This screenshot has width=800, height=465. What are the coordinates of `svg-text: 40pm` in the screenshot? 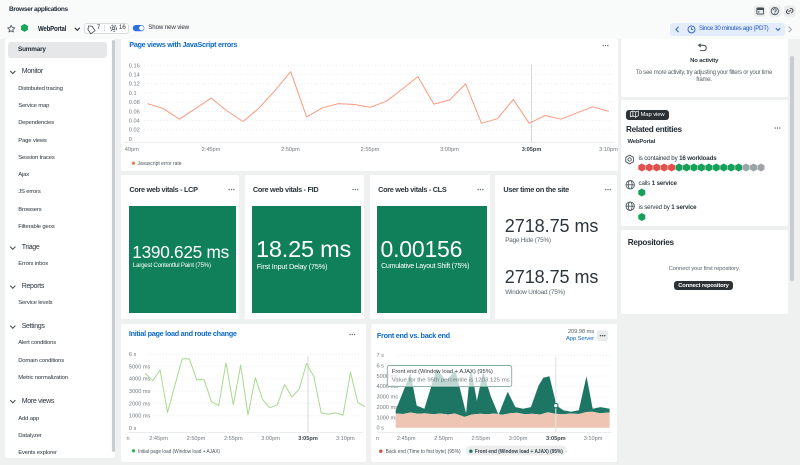 It's located at (132, 150).